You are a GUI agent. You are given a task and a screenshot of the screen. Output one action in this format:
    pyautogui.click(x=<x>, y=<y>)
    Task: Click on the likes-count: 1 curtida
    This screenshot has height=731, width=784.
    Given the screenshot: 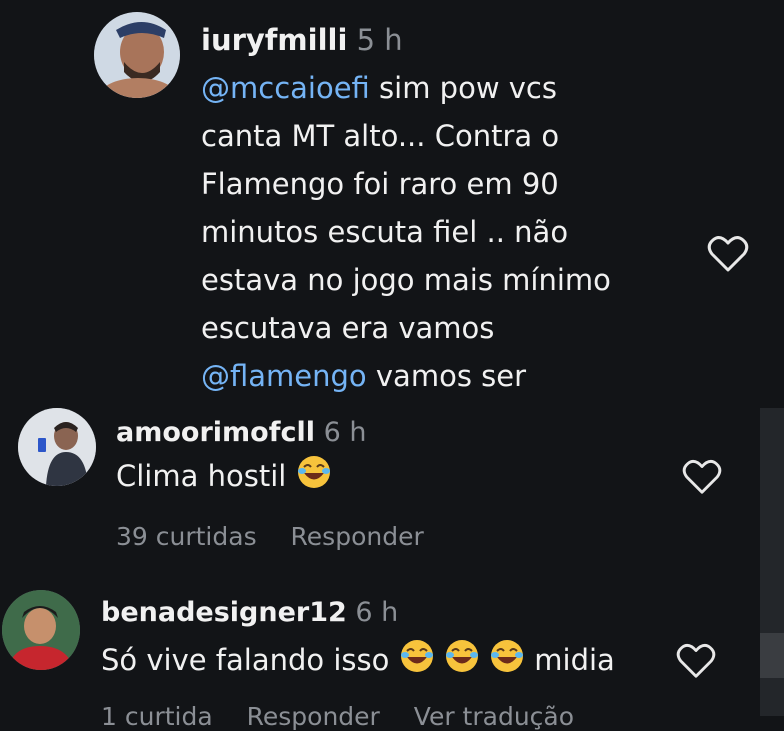 What is the action you would take?
    pyautogui.click(x=157, y=716)
    